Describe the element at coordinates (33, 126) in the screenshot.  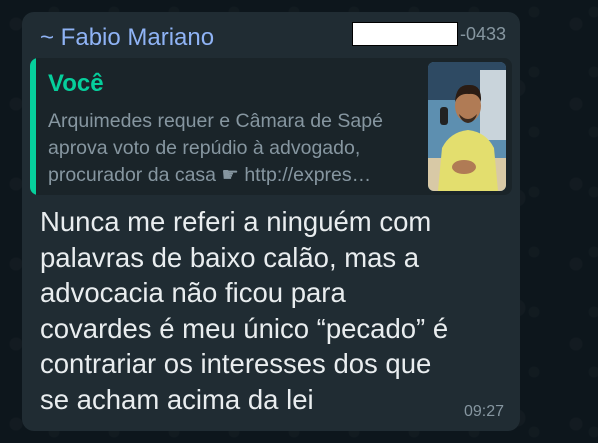
I see `quote-accent-bar` at that location.